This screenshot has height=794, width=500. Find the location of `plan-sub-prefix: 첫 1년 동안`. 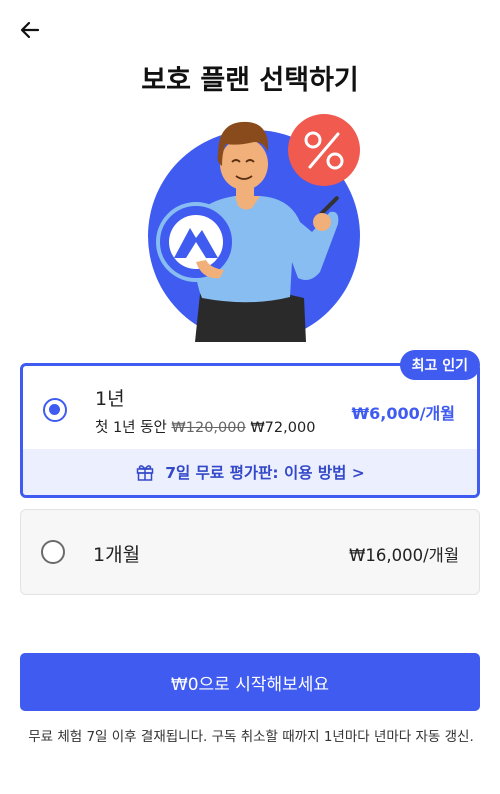

plan-sub-prefix: 첫 1년 동안 is located at coordinates (133, 428).